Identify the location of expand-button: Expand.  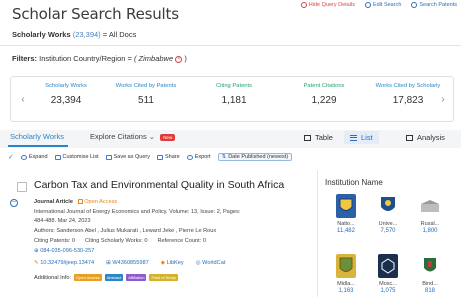
(34, 157).